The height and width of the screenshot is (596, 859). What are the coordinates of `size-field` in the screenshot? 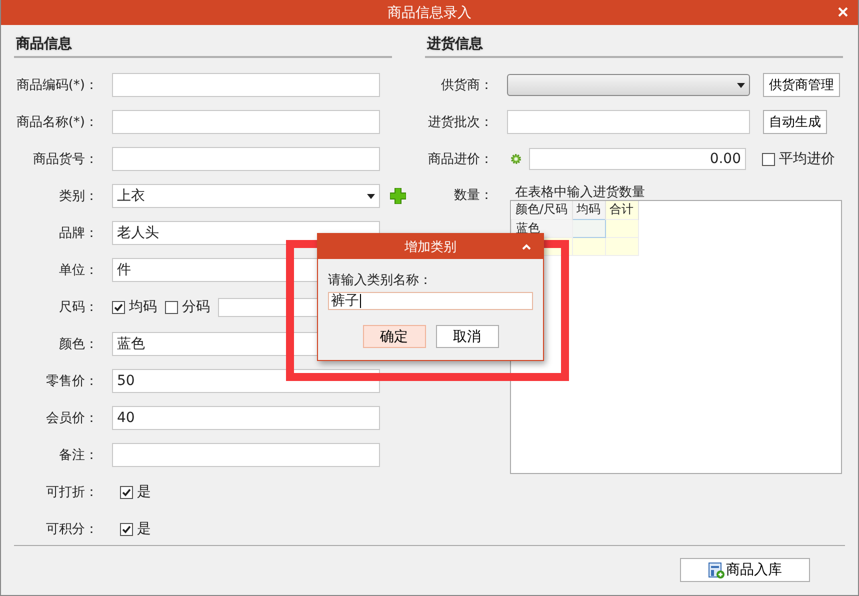 It's located at (268, 307).